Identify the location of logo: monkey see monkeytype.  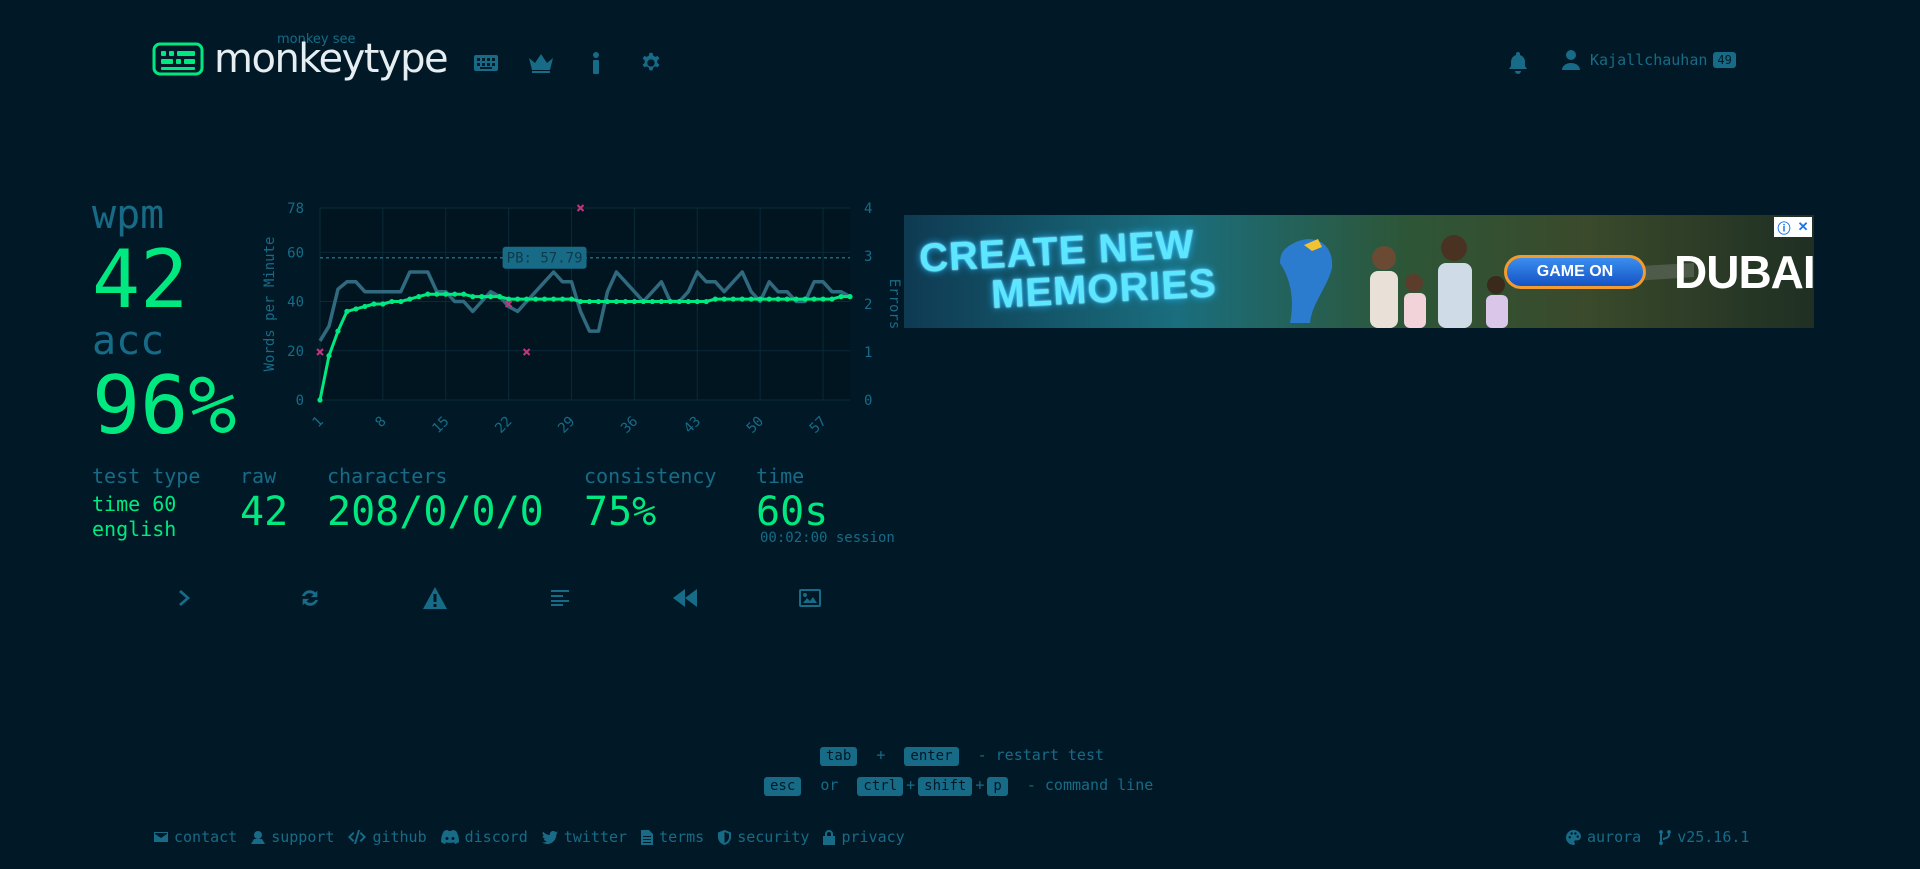
(308, 59).